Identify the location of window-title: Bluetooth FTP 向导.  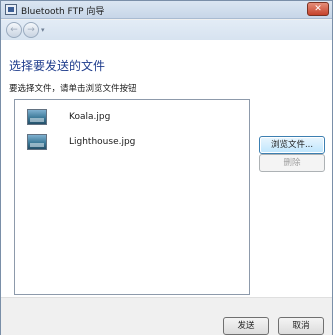
(63, 12).